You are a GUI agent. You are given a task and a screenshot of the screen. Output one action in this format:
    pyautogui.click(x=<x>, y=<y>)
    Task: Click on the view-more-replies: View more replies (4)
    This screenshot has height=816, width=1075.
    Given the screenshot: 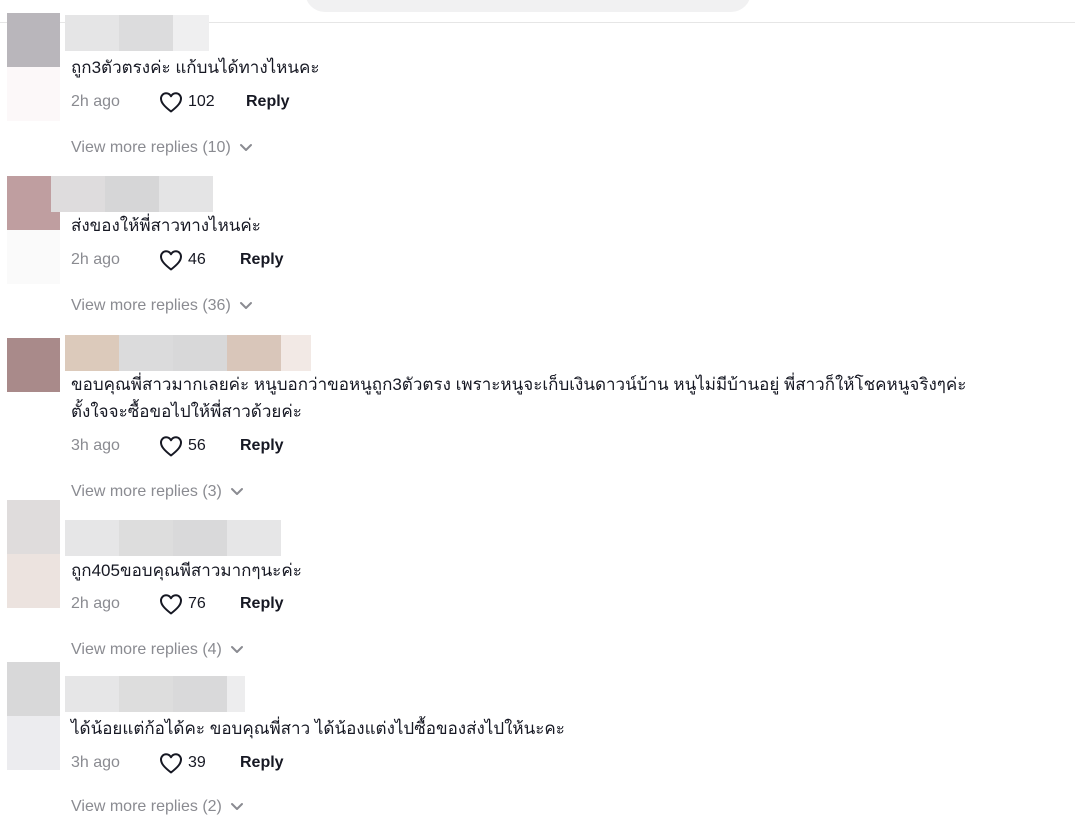 What is the action you would take?
    pyautogui.click(x=157, y=650)
    